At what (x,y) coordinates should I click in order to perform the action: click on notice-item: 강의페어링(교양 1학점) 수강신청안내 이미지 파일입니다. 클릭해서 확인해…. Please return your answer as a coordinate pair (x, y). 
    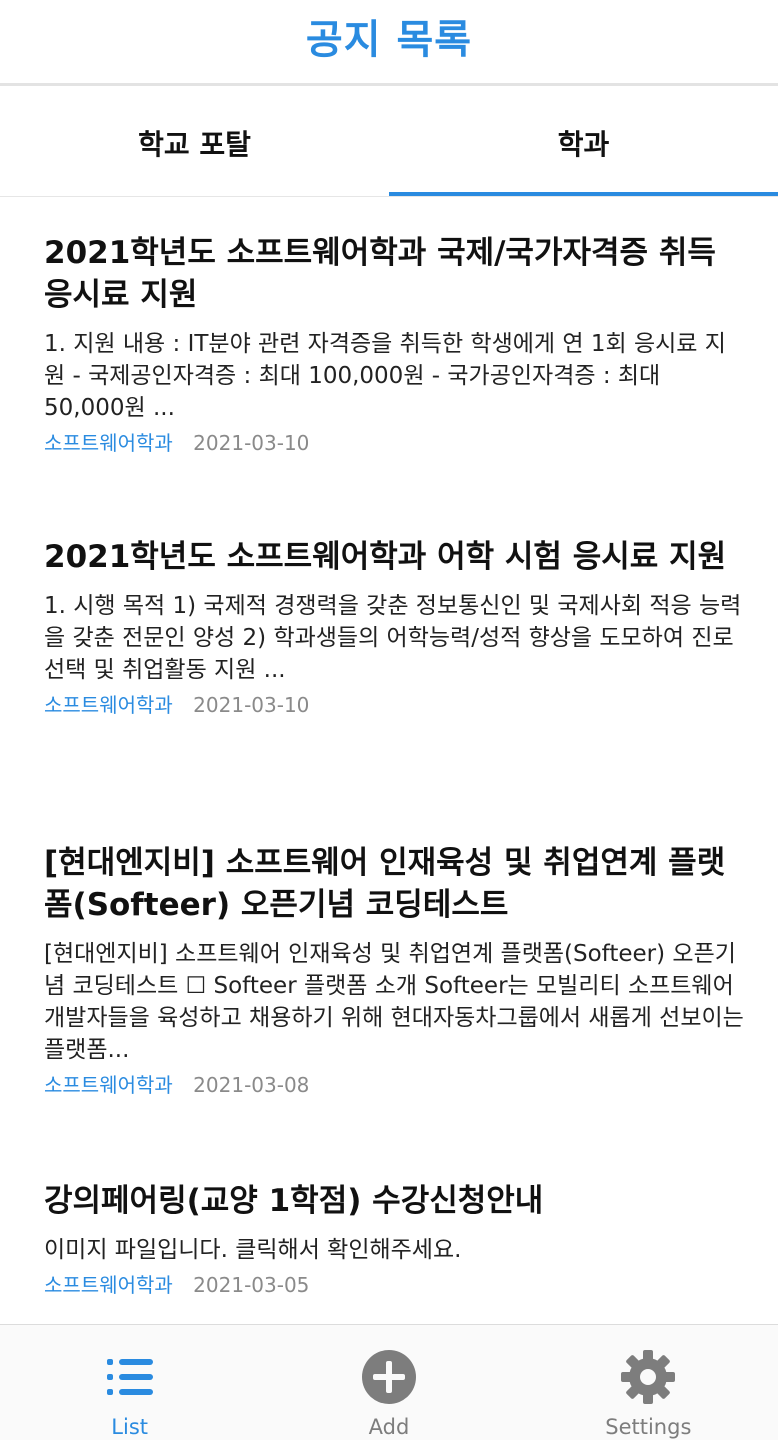
    Looking at the image, I should click on (394, 1240).